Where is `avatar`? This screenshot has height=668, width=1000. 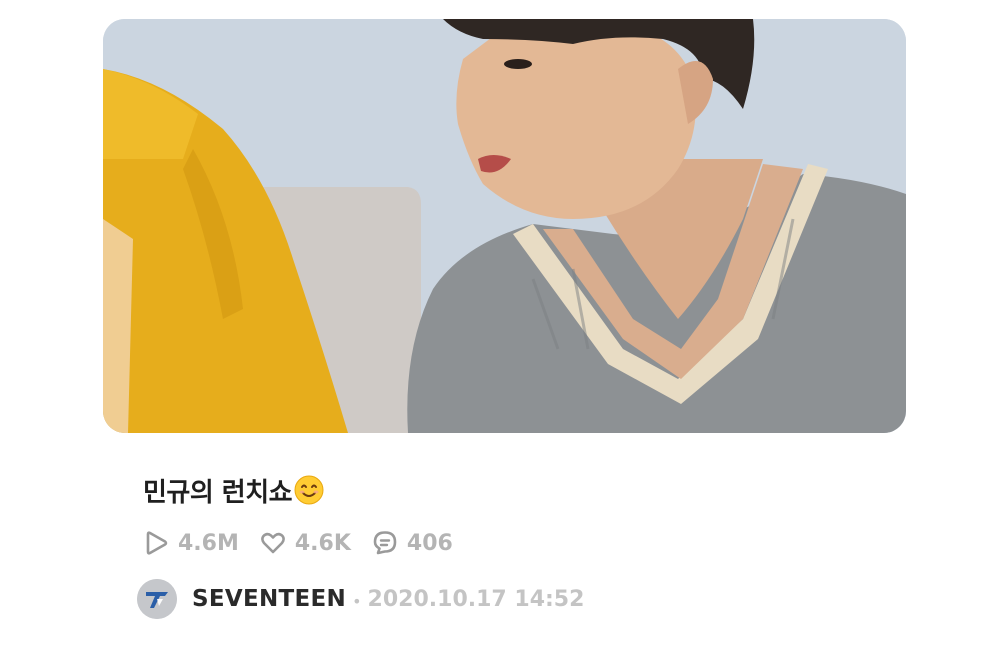
avatar is located at coordinates (157, 599).